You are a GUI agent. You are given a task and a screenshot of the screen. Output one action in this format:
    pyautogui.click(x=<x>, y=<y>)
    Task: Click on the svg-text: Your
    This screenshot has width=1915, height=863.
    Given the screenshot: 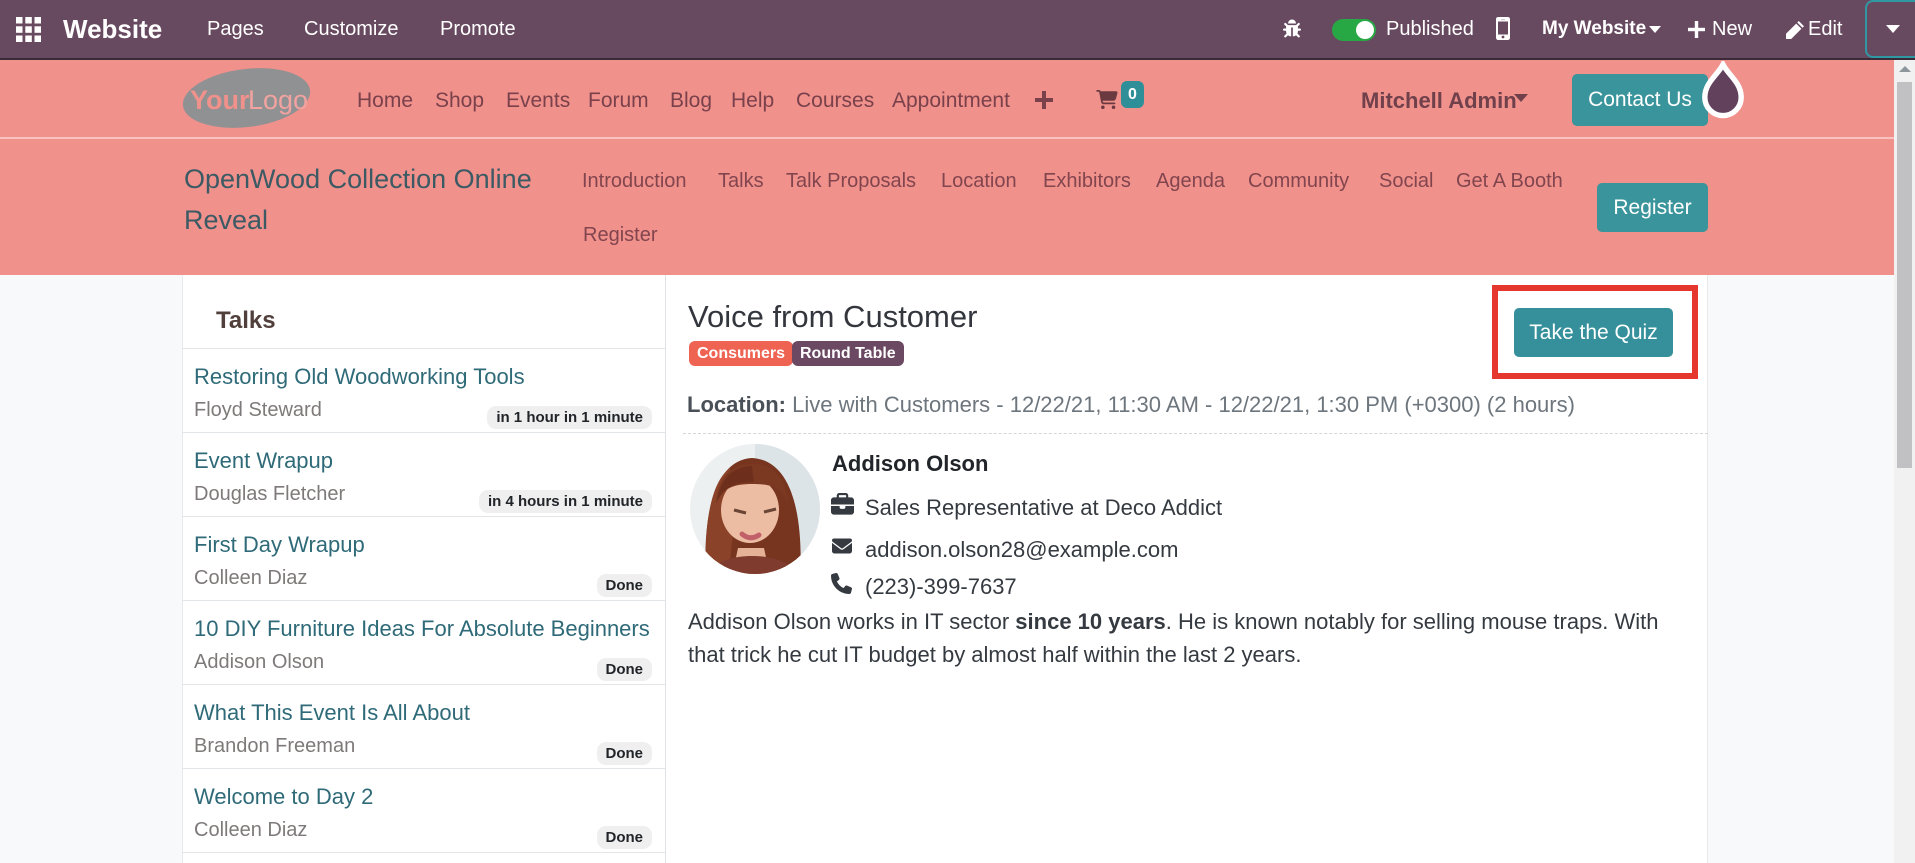 What is the action you would take?
    pyautogui.click(x=220, y=100)
    